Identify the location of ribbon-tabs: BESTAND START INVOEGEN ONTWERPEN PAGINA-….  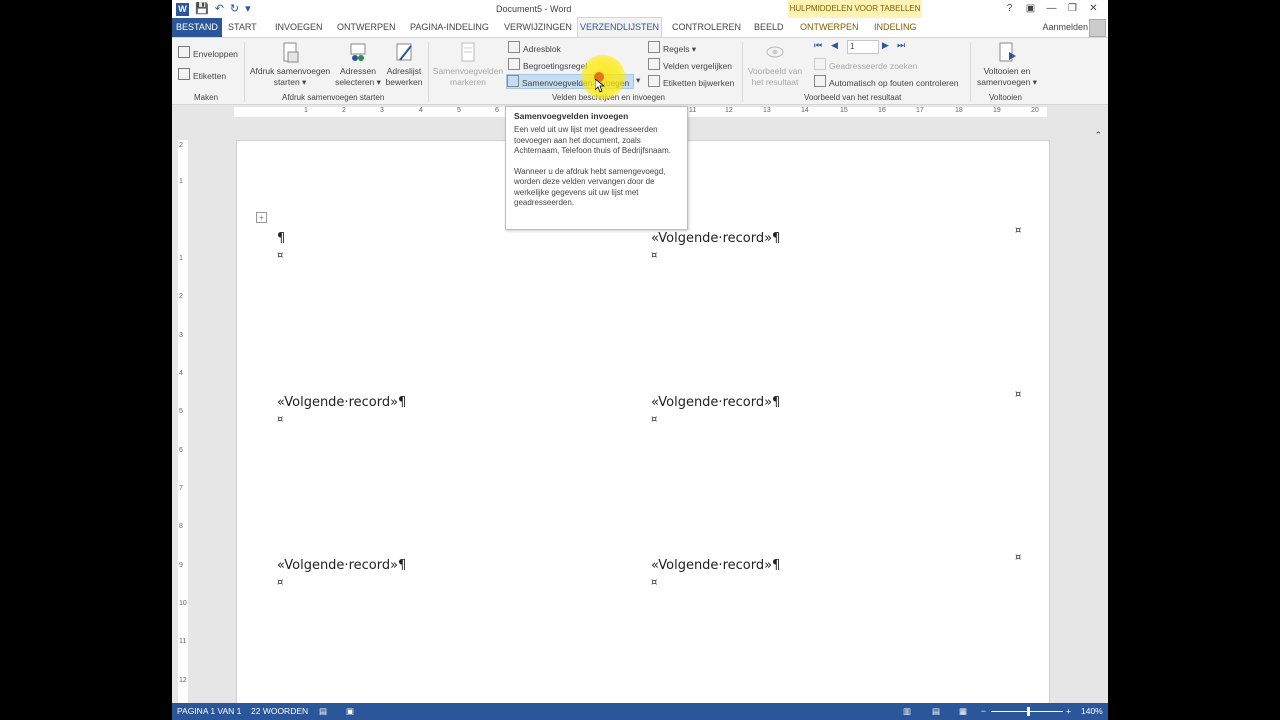
(640, 27).